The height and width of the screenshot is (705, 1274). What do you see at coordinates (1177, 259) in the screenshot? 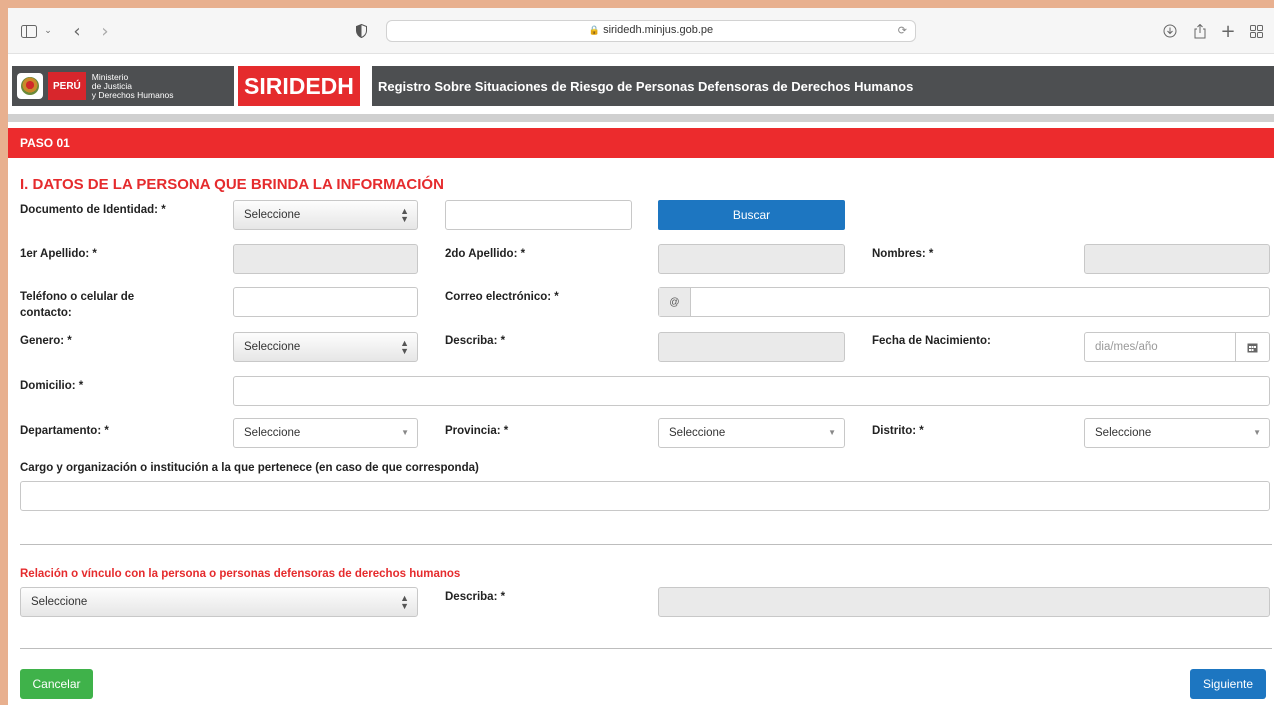
I see `nombres-input` at bounding box center [1177, 259].